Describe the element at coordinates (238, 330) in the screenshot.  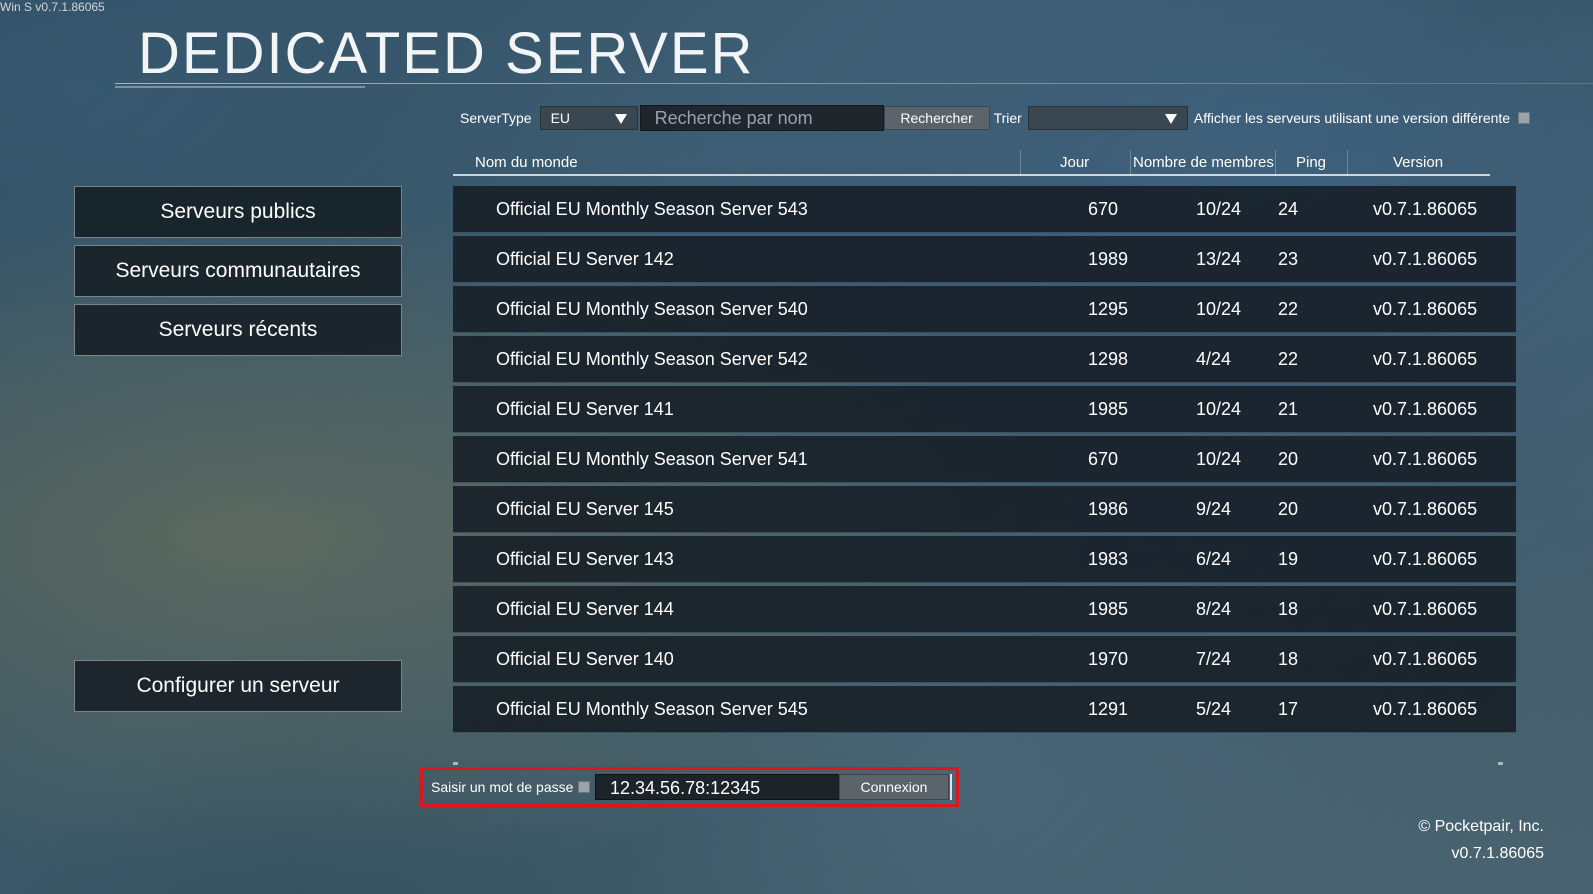
I see `sidebar-item-recent-servers: Serveurs récents` at that location.